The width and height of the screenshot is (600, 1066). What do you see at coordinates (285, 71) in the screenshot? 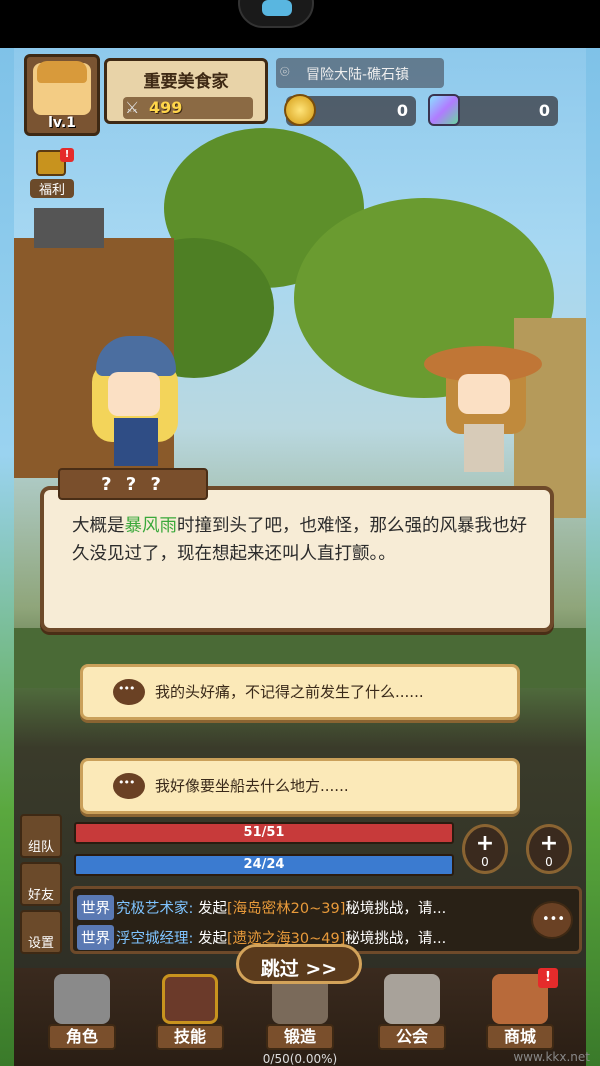
I see `map-pin-icon: ⌾` at bounding box center [285, 71].